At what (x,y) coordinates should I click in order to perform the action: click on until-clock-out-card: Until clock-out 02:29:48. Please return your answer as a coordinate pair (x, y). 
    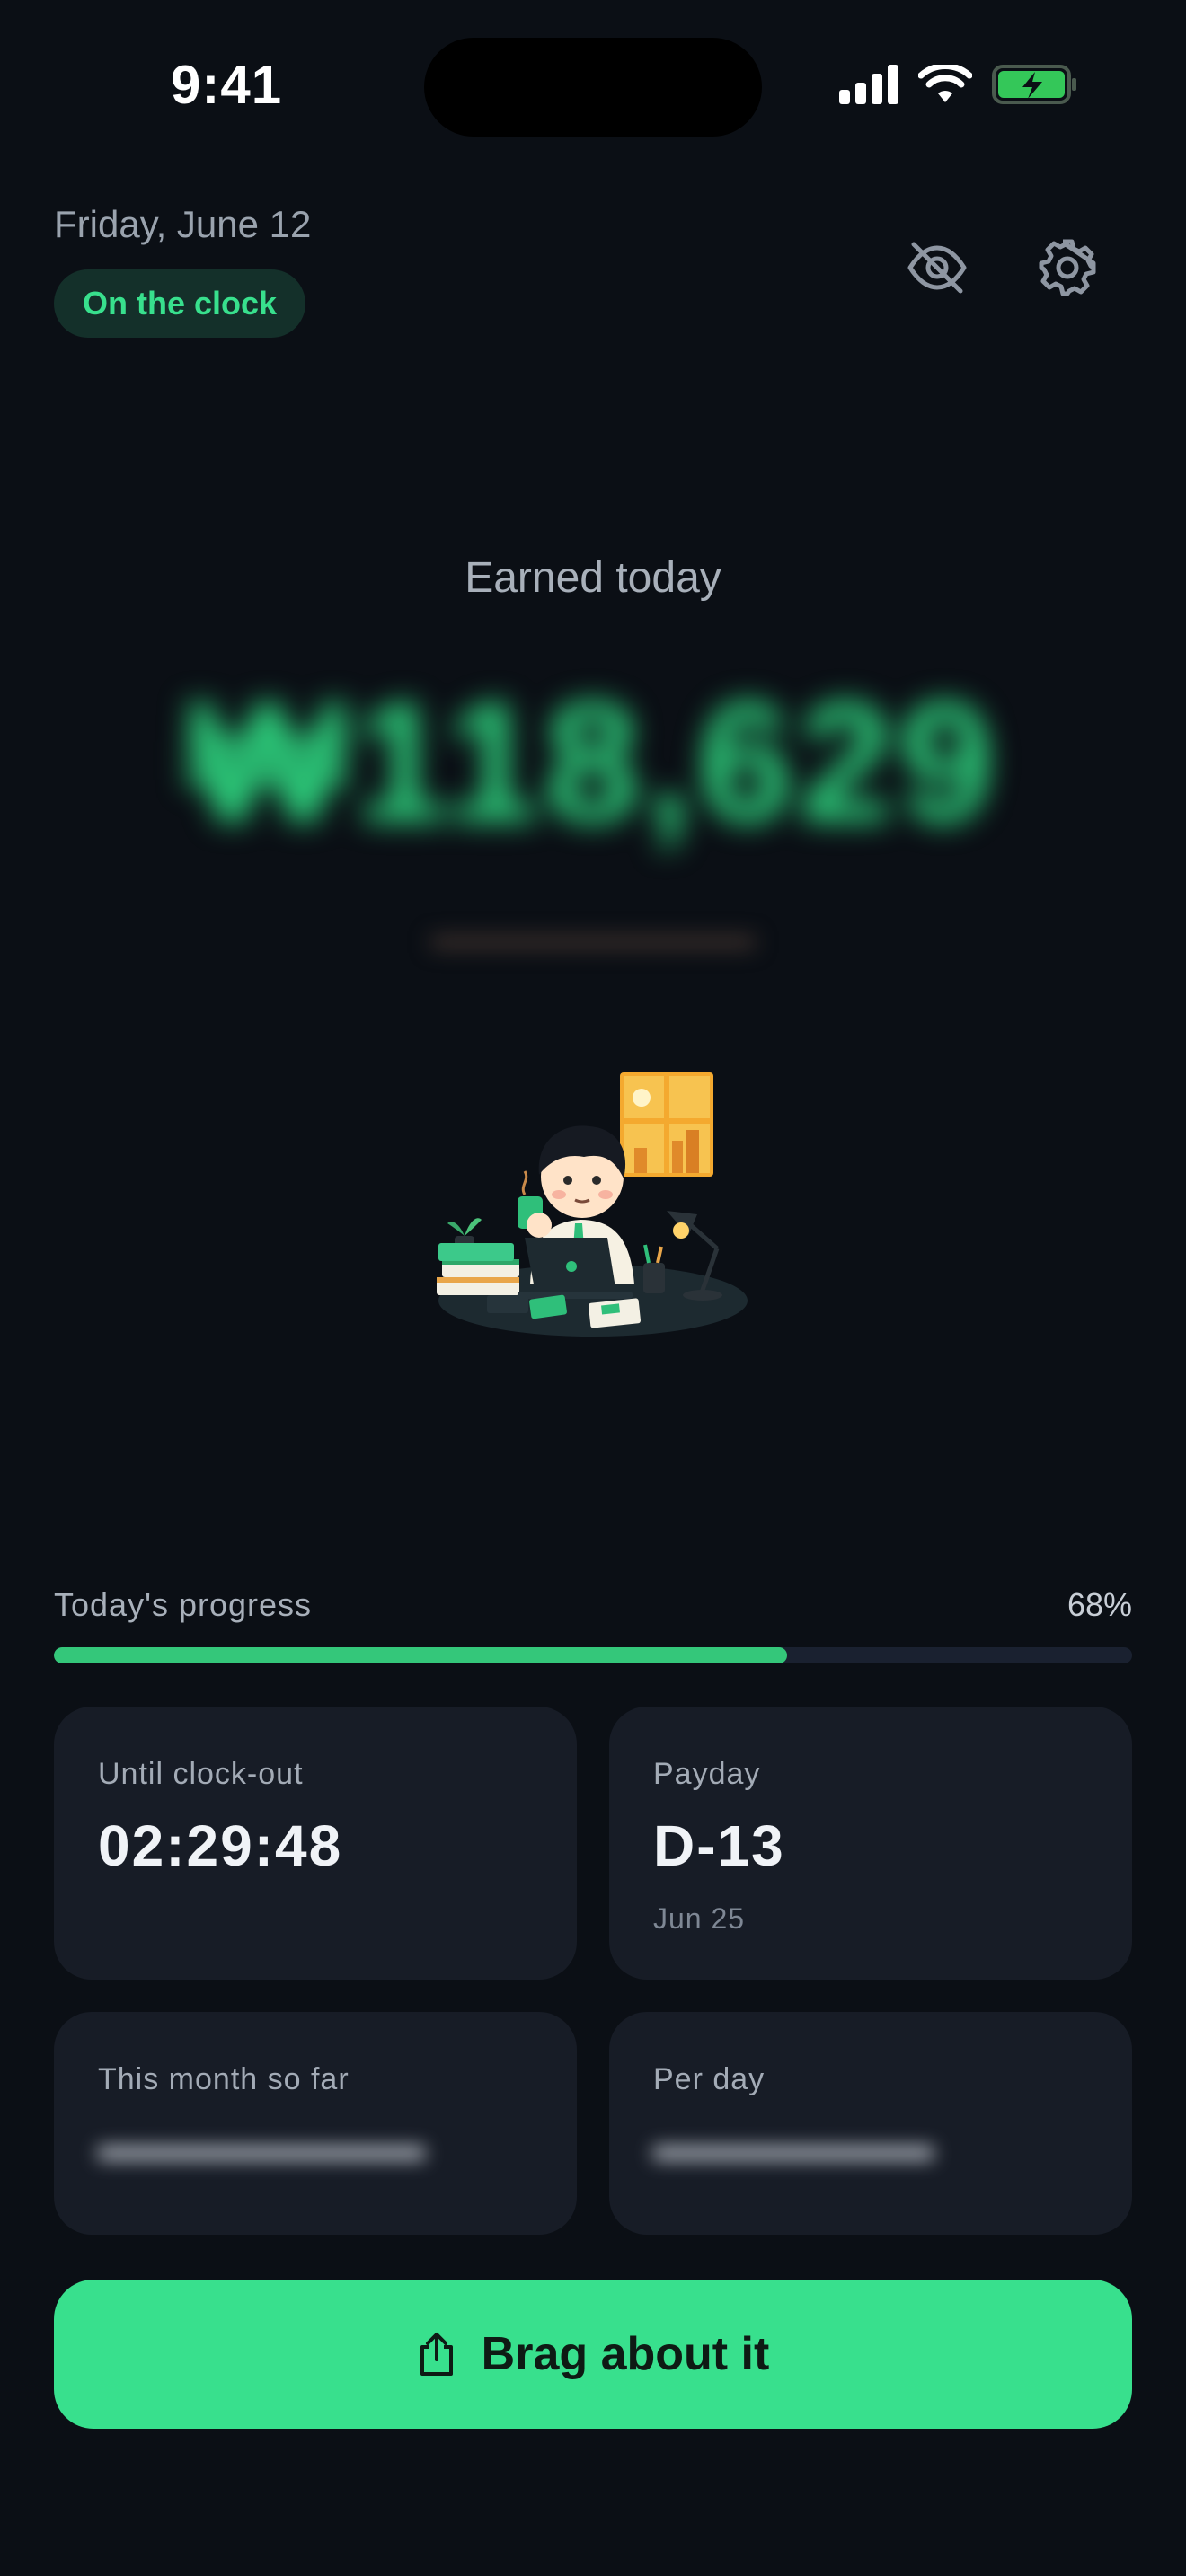
    Looking at the image, I should click on (315, 1843).